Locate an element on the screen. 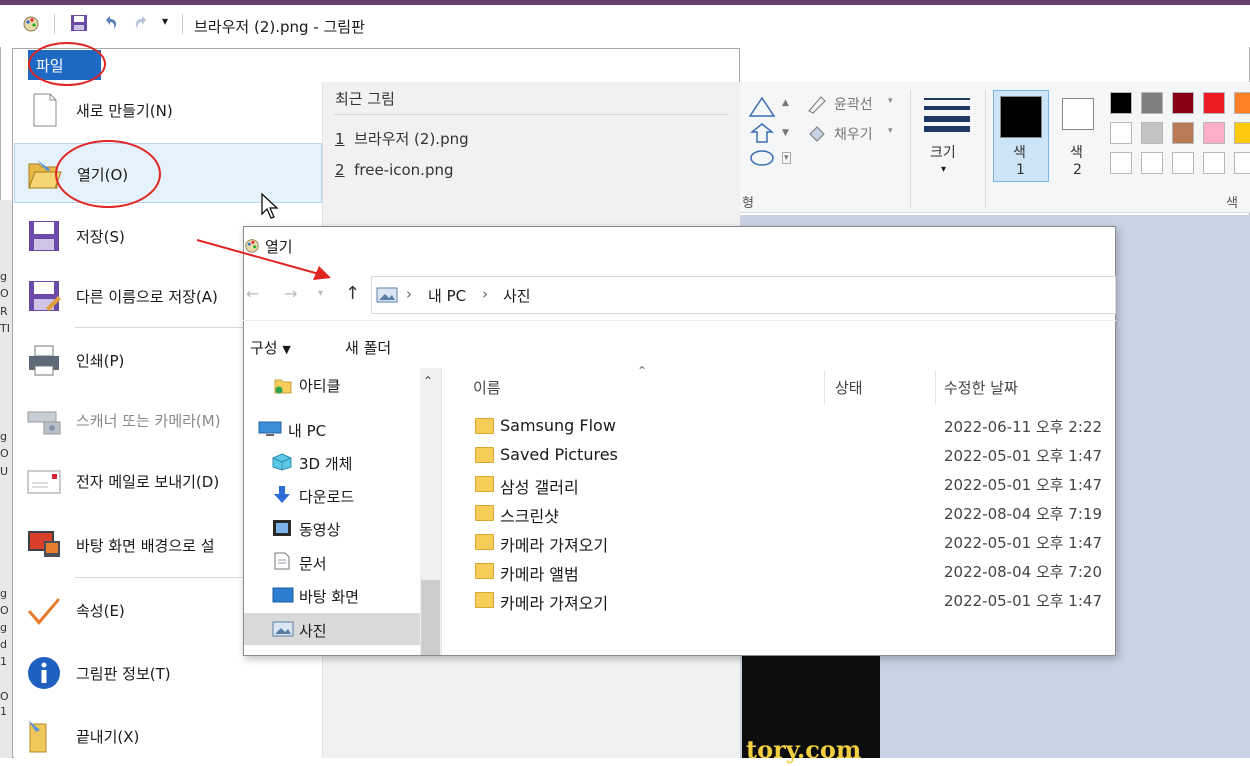 The image size is (1250, 766). file-name: 카메라 앨범 is located at coordinates (539, 574).